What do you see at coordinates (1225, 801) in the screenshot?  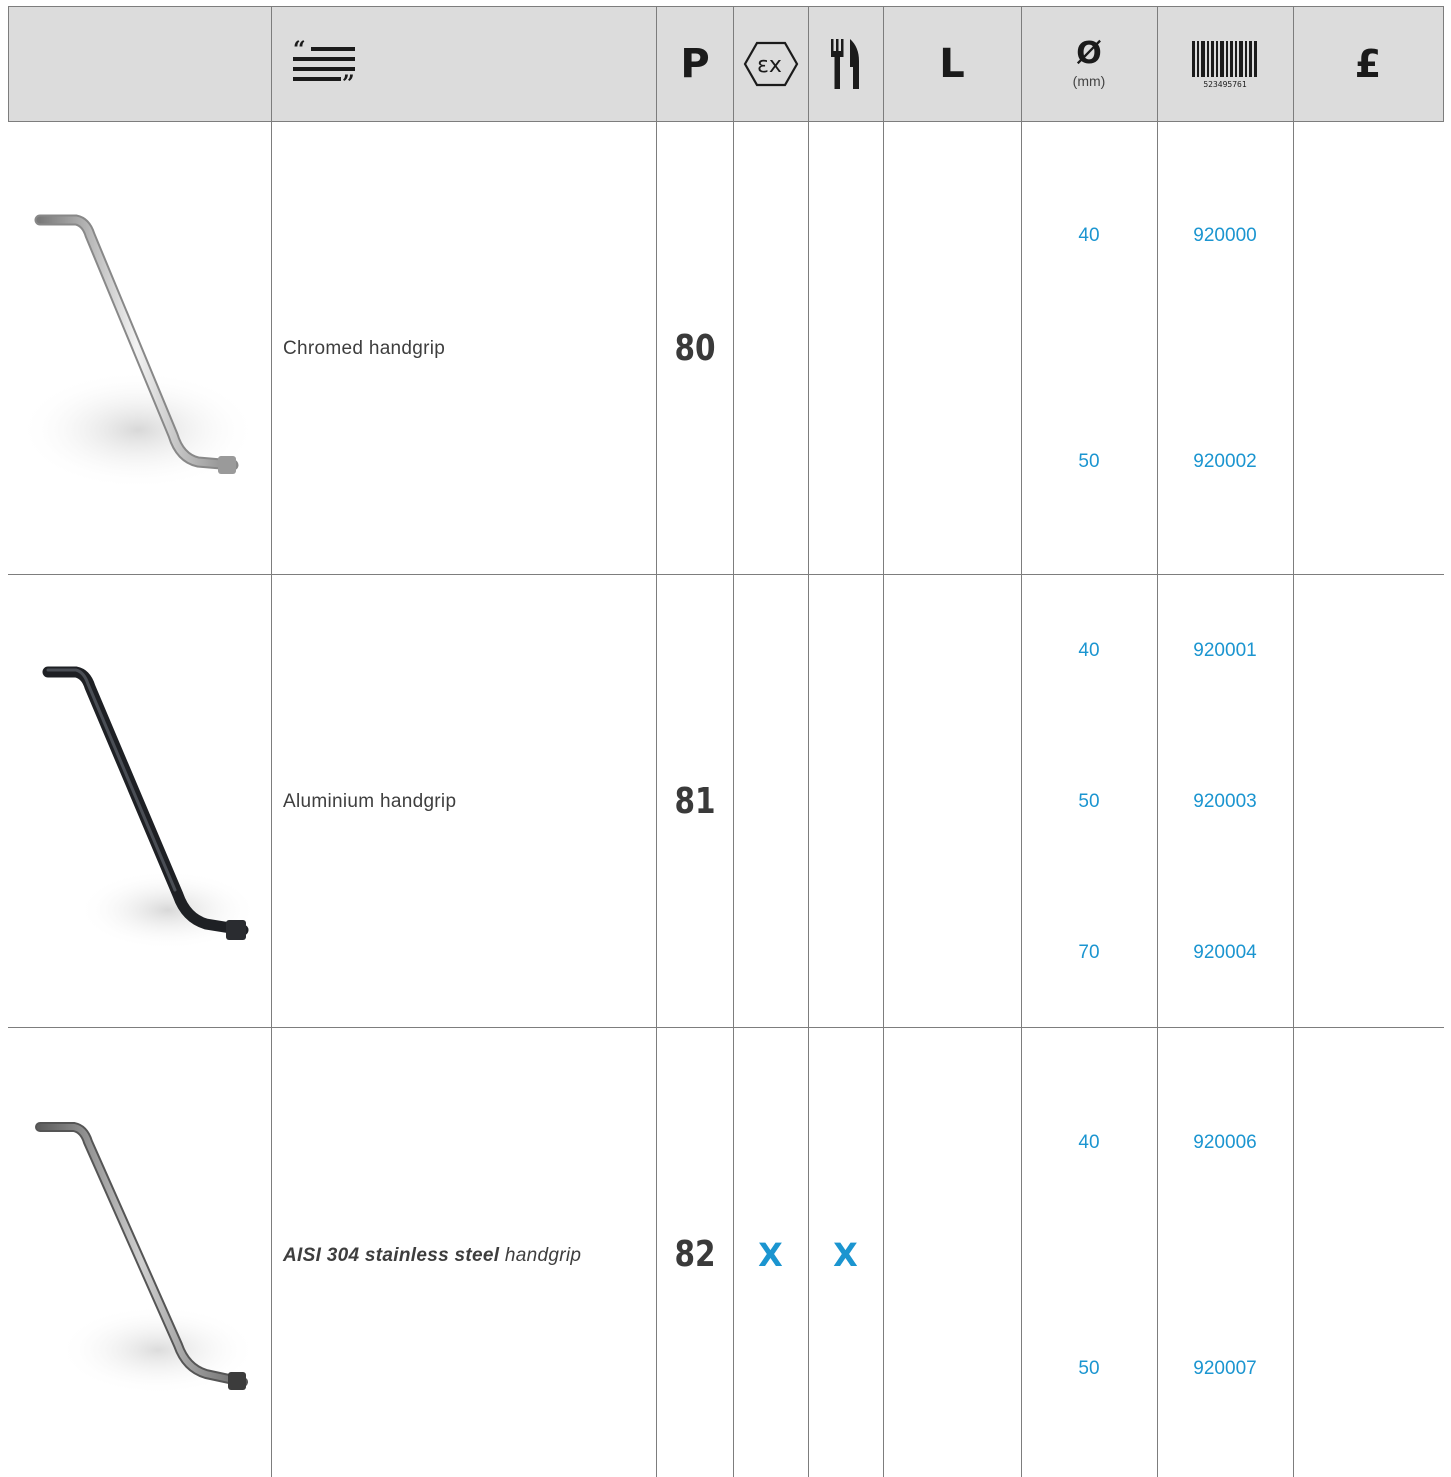 I see `product-code: 920003` at bounding box center [1225, 801].